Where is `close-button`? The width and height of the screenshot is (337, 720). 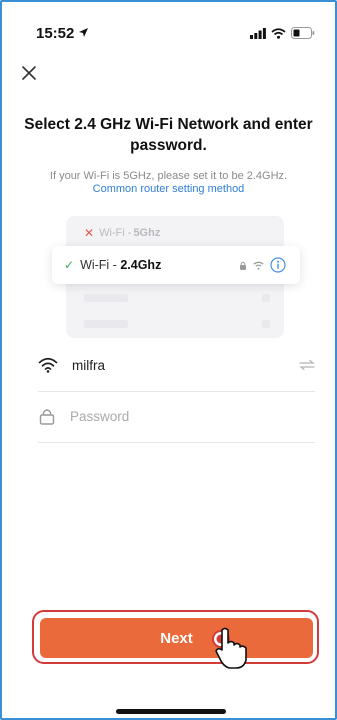
close-button is located at coordinates (29, 73).